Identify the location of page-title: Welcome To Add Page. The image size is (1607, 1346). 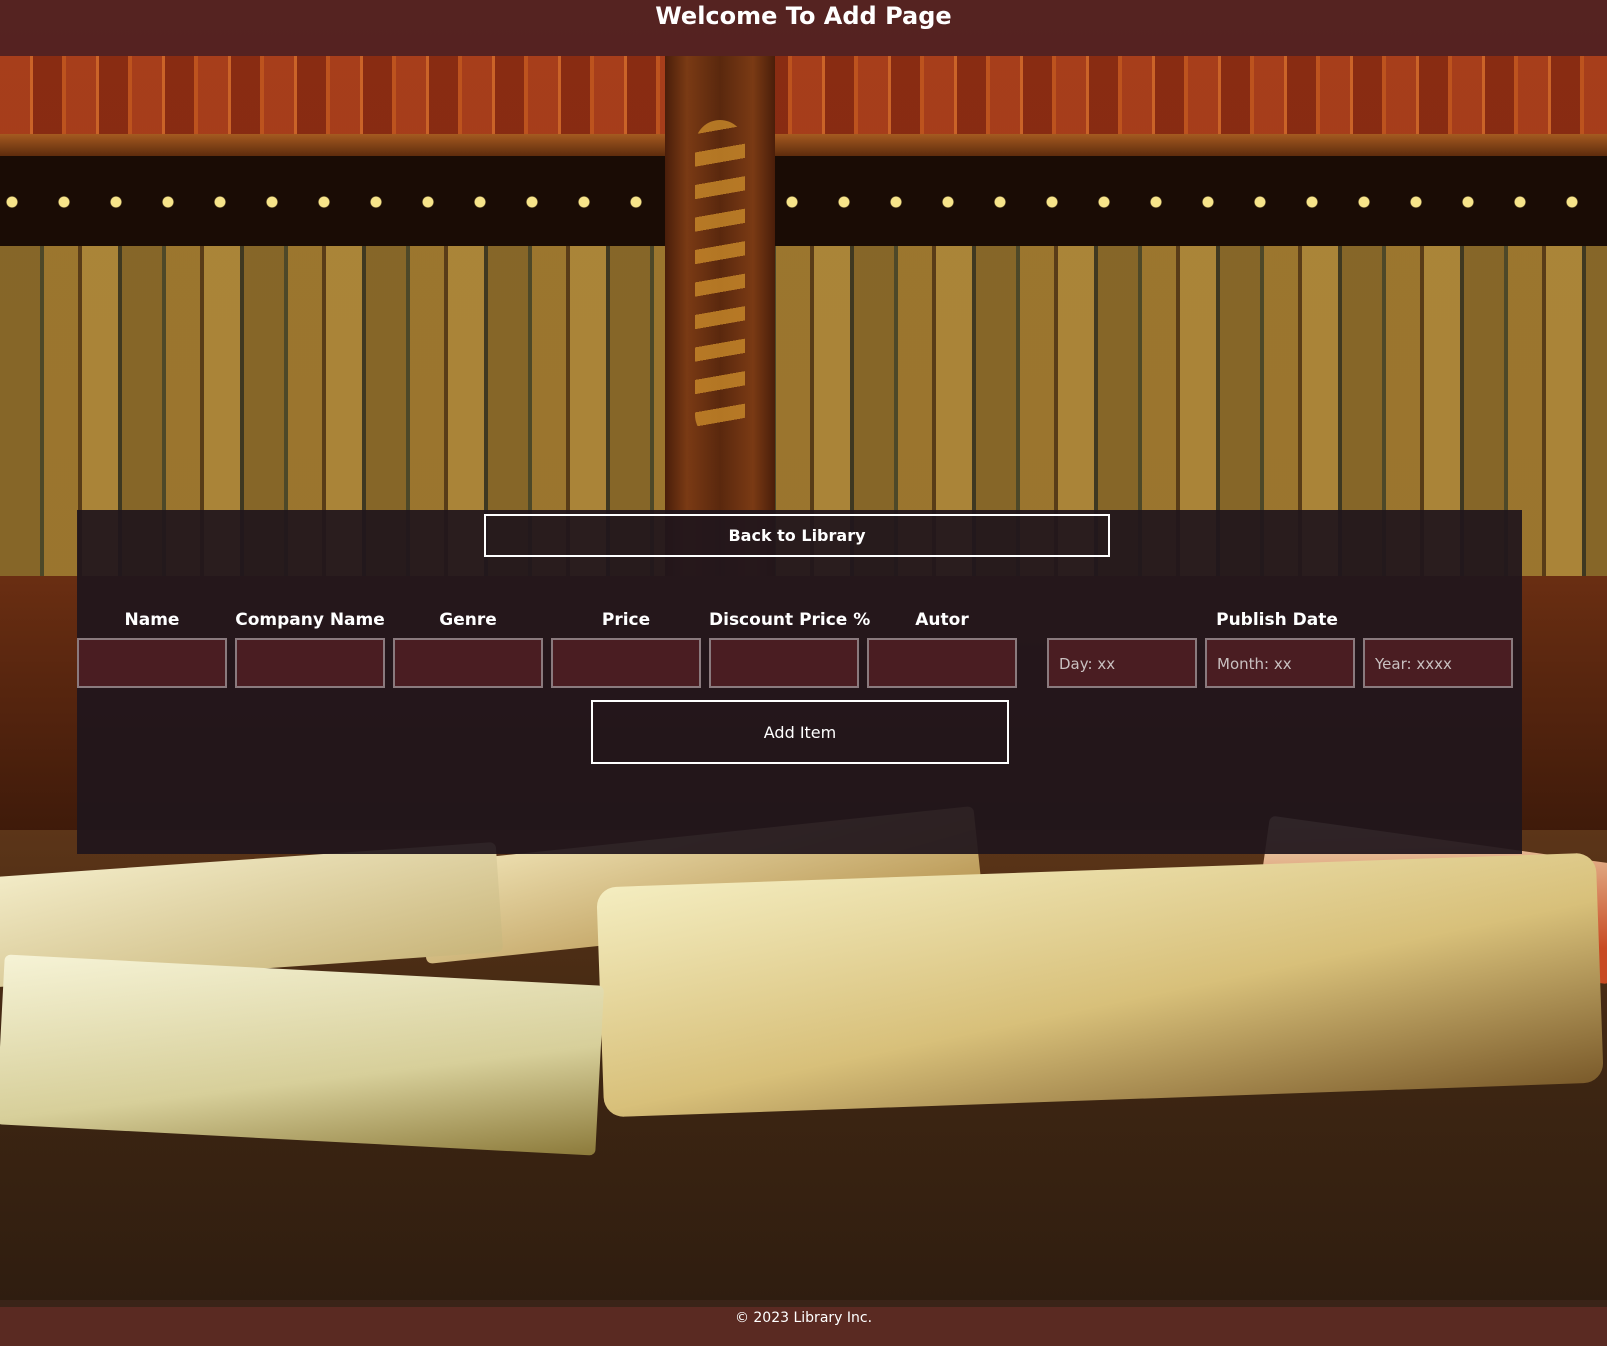
(803, 16).